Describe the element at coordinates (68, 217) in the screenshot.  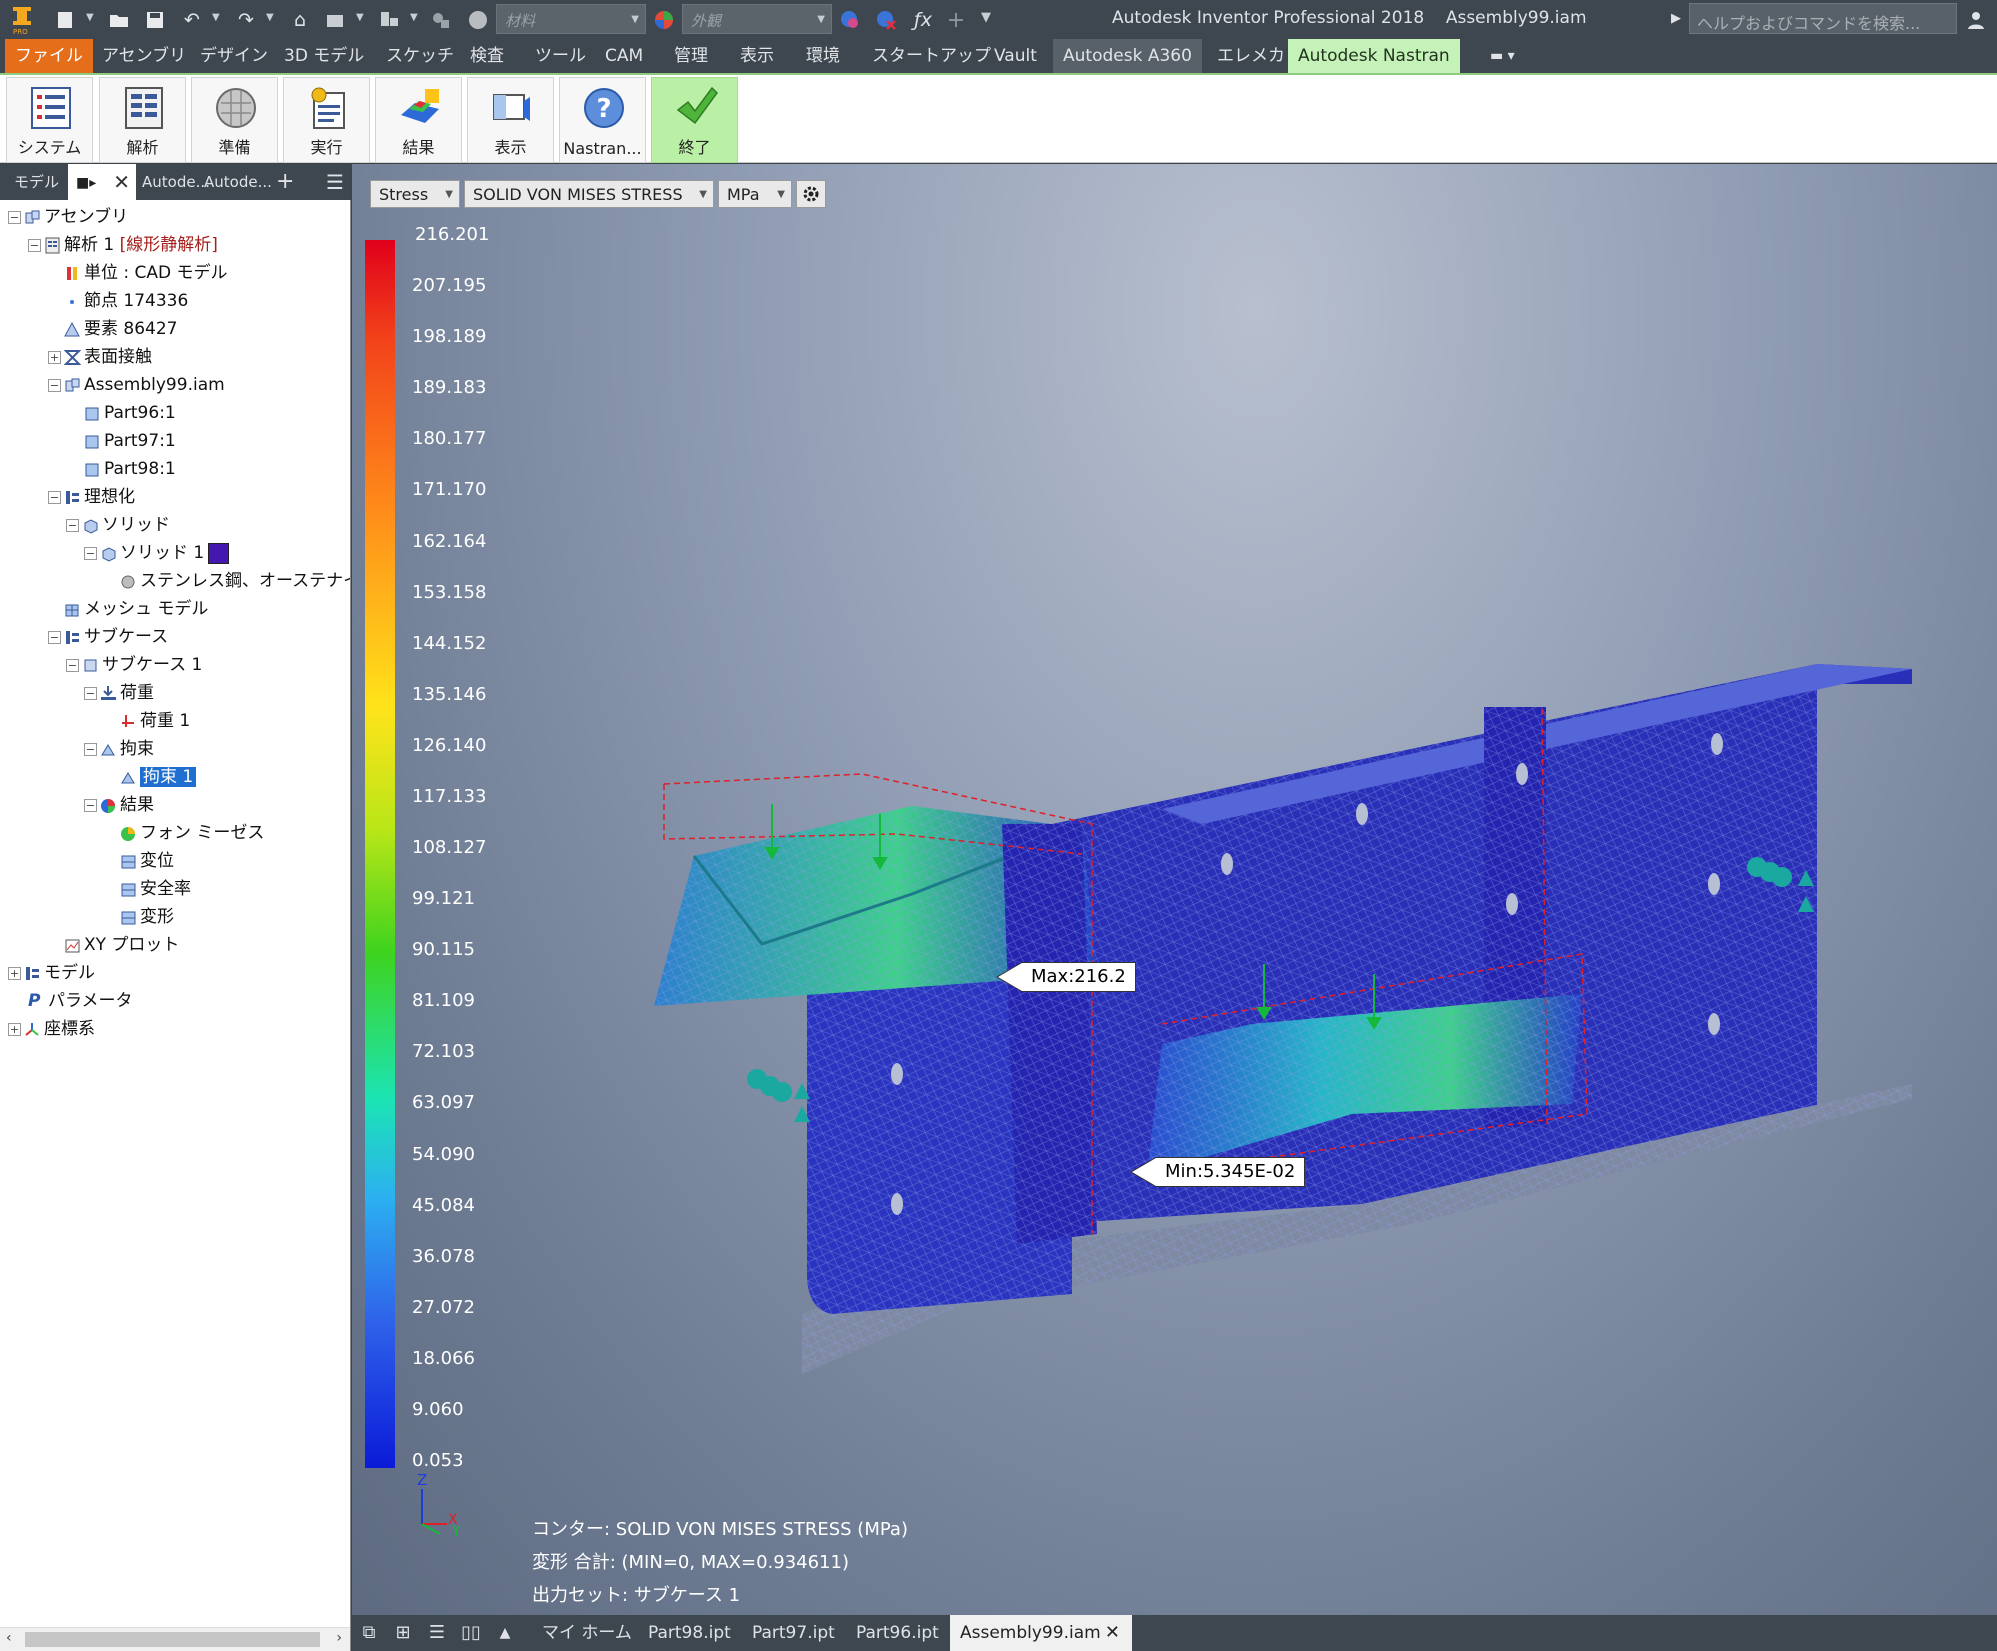
I see `tree-node-assembly: − アセンブリ` at that location.